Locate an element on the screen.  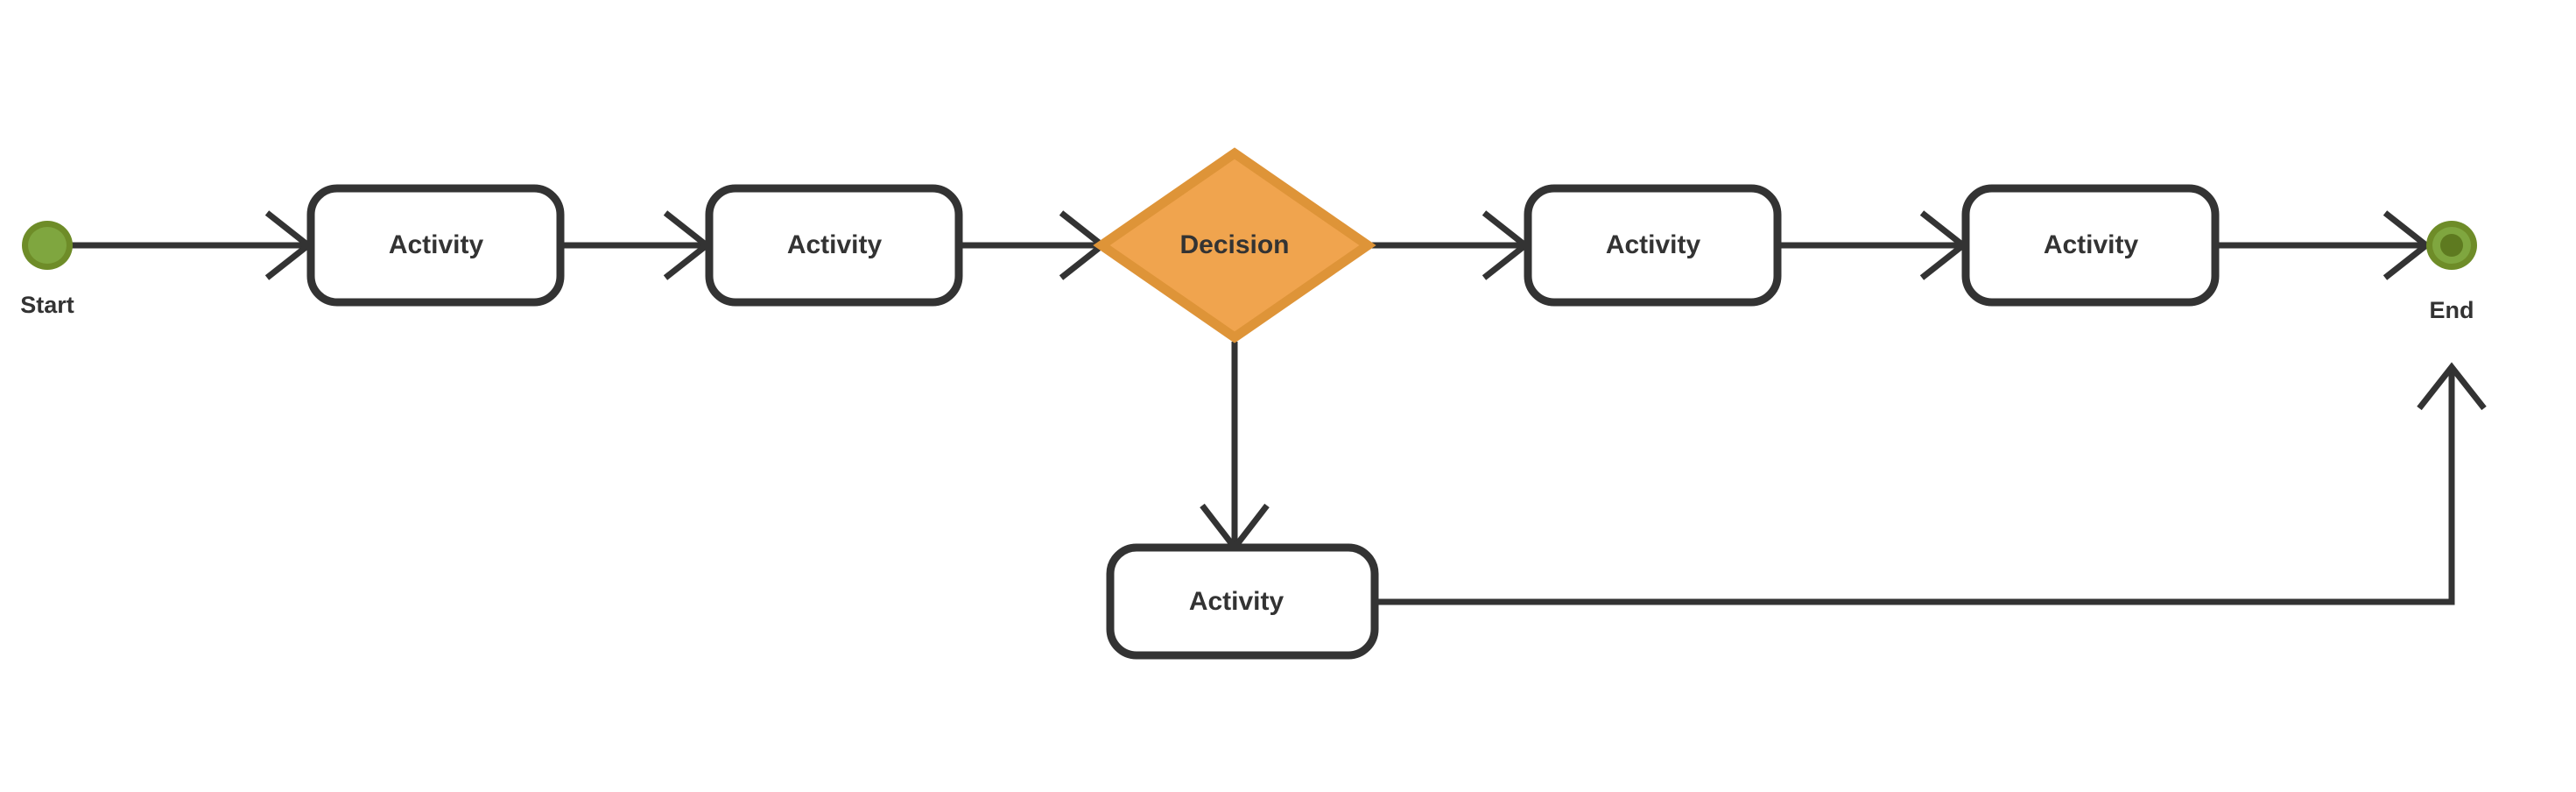
edge-activity-4-to-end is located at coordinates (2323, 245).